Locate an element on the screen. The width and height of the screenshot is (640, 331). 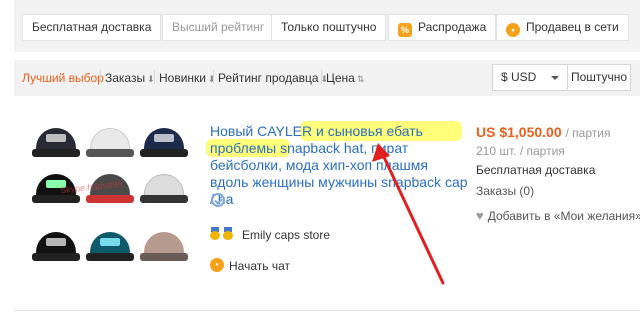
chat-icon: • is located at coordinates (217, 265).